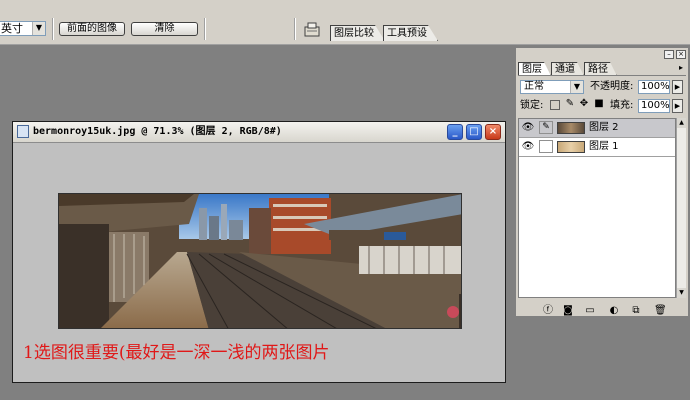 Image resolution: width=690 pixels, height=400 pixels. What do you see at coordinates (23, 131) in the screenshot?
I see `photoshop-document-icon` at bounding box center [23, 131].